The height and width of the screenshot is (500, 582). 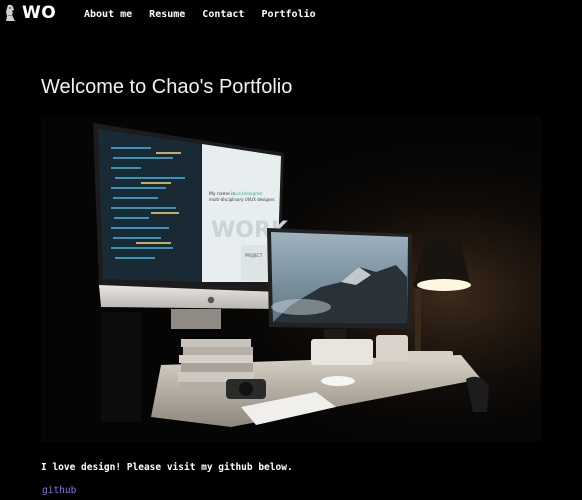 What do you see at coordinates (254, 255) in the screenshot?
I see `screen-project: PROJECT` at bounding box center [254, 255].